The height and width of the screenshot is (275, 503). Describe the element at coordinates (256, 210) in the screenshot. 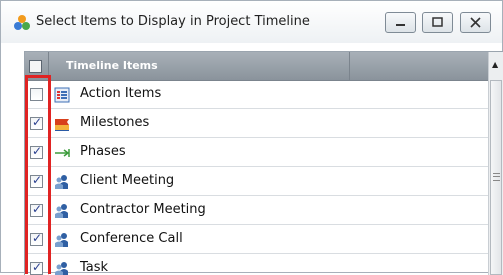

I see `list-item-contractor-meeting: ✓ Contractor Meeting` at that location.